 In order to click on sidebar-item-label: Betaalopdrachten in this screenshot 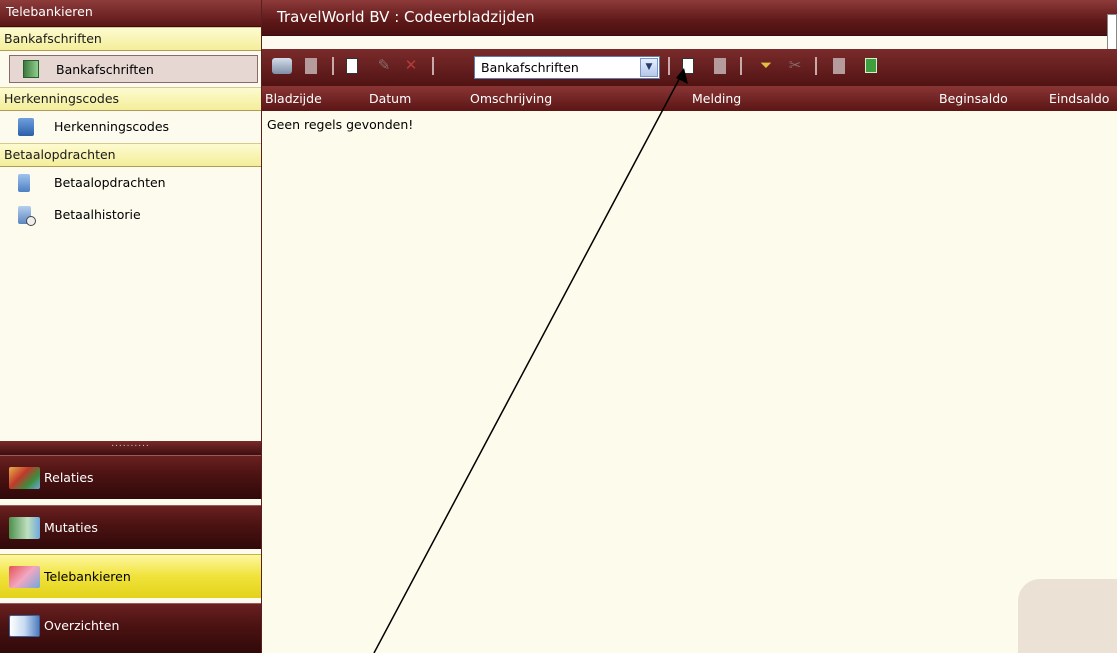, I will do `click(110, 182)`.